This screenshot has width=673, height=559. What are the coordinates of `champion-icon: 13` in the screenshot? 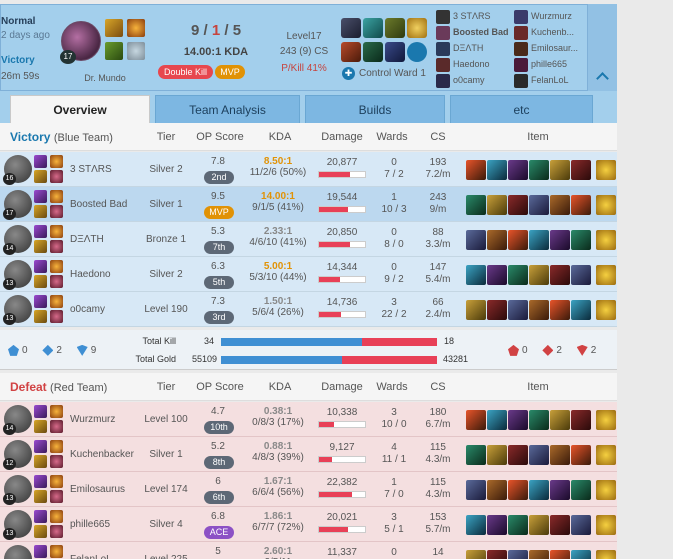 It's located at (17, 275).